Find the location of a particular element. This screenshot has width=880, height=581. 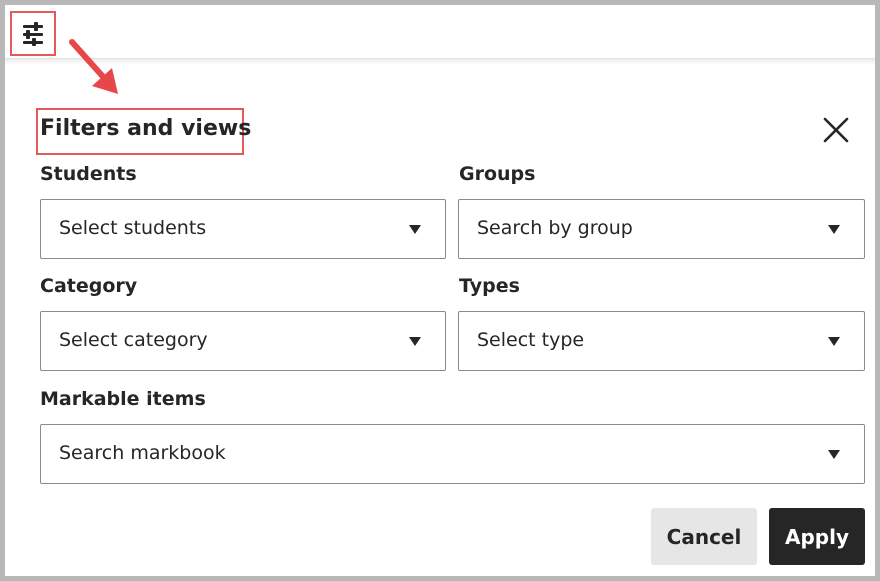

close-icon is located at coordinates (836, 130).